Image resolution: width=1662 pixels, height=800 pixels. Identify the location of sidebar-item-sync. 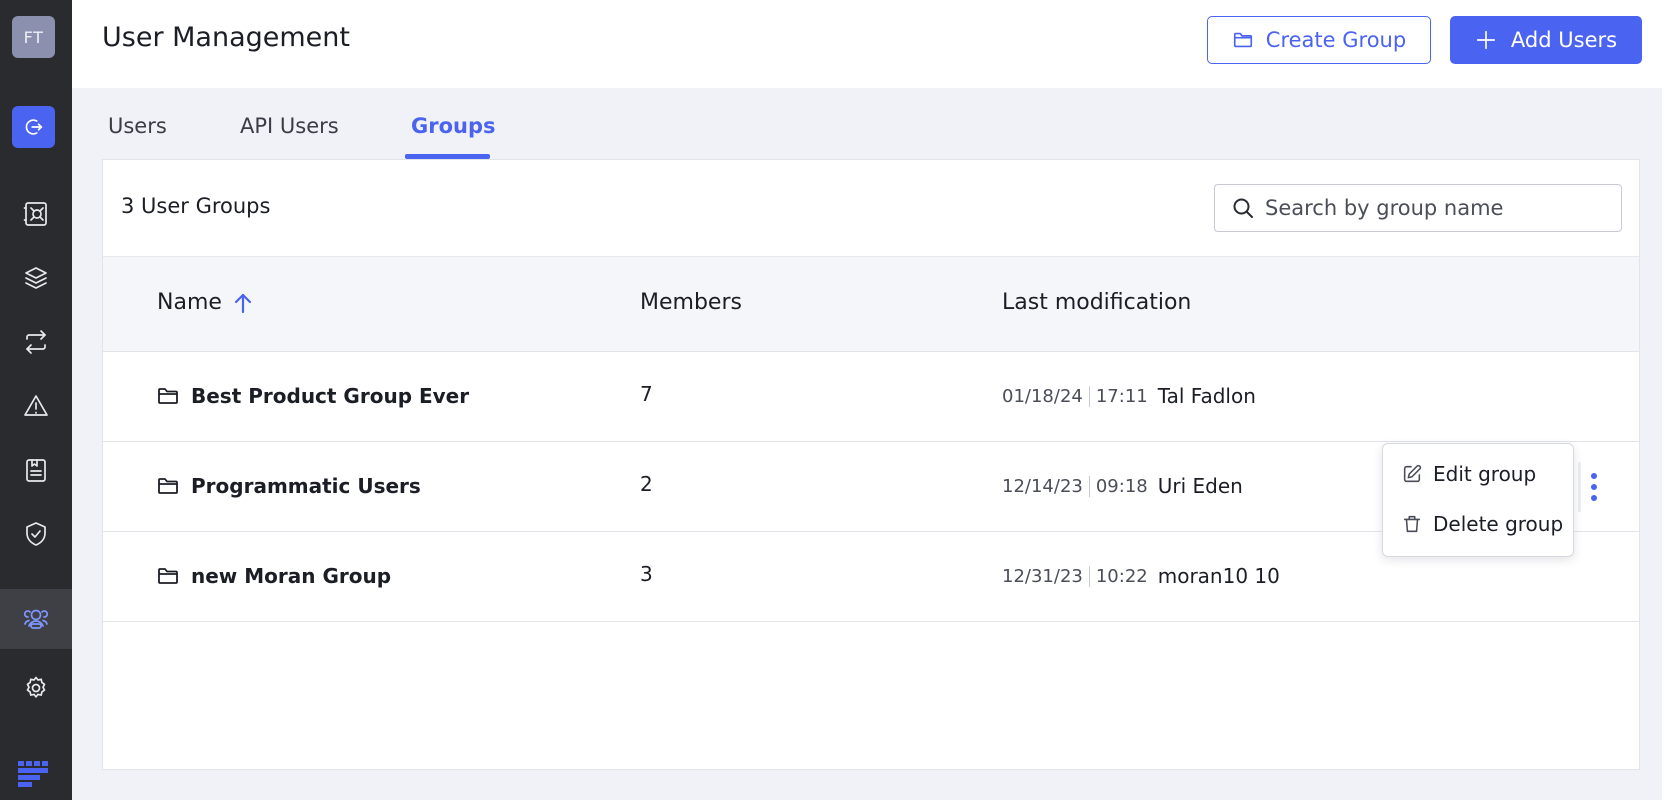
(36, 342).